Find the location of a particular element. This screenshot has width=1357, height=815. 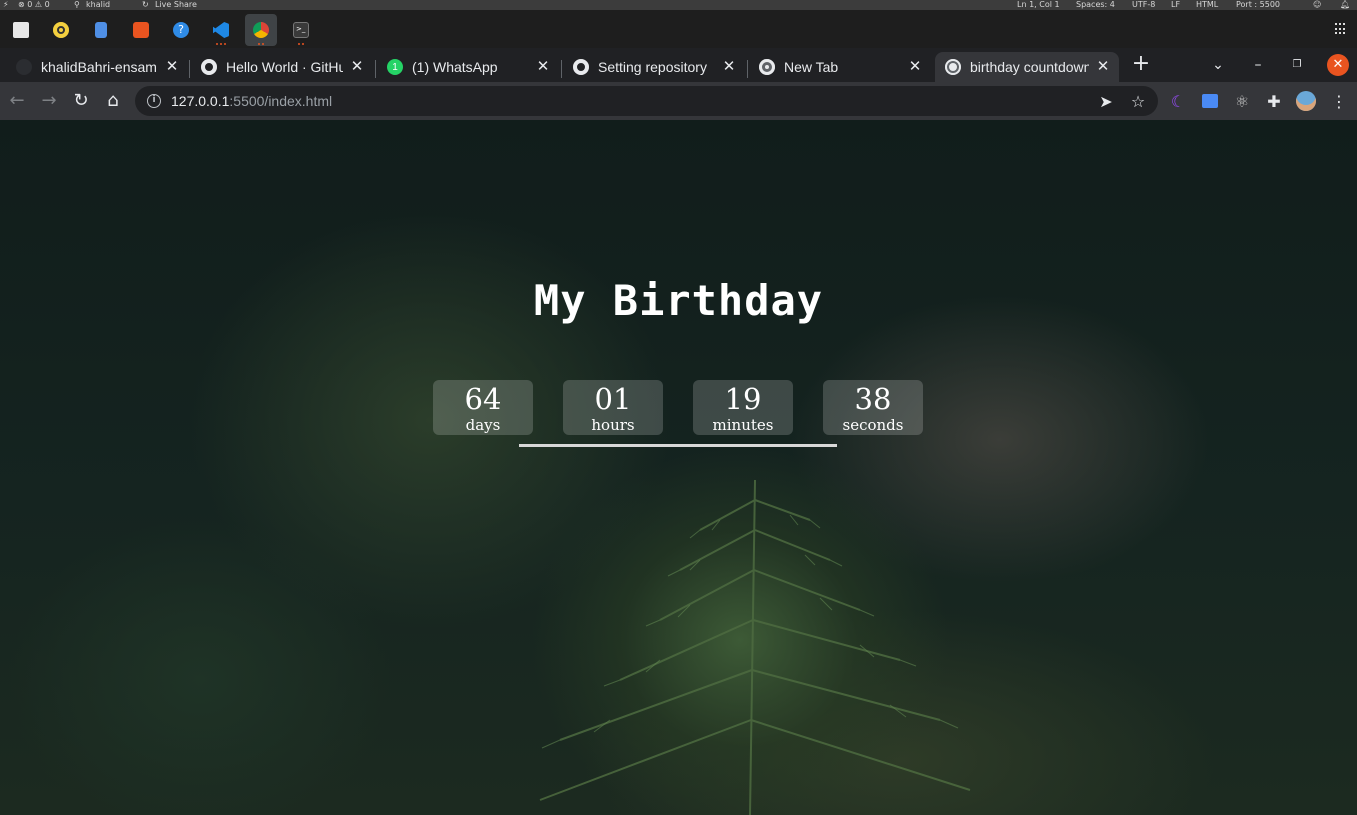

avatar is located at coordinates (1306, 101).